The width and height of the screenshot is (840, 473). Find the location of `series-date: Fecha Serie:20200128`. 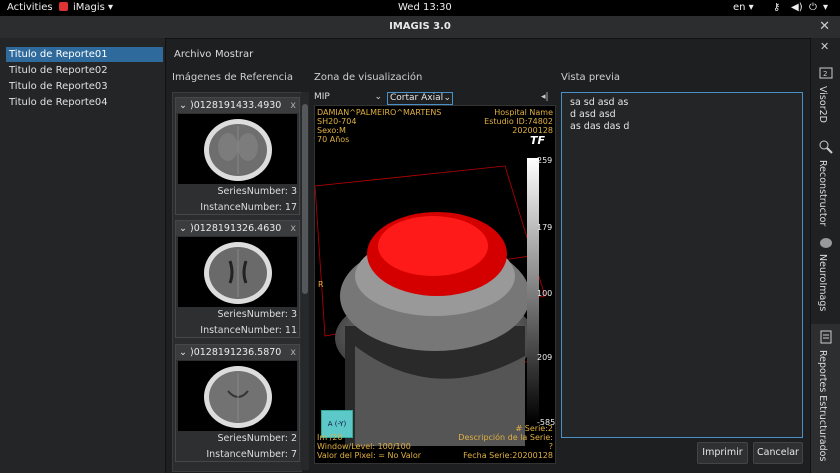

series-date: Fecha Serie:20200128 is located at coordinates (508, 455).